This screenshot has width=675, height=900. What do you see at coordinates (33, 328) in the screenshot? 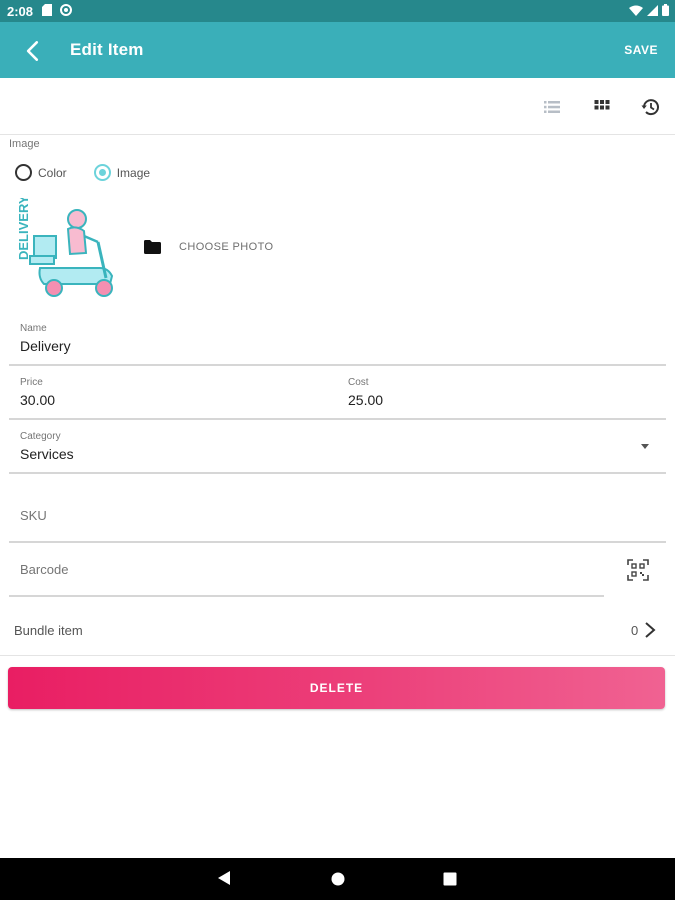
I see `name-label: Name` at bounding box center [33, 328].